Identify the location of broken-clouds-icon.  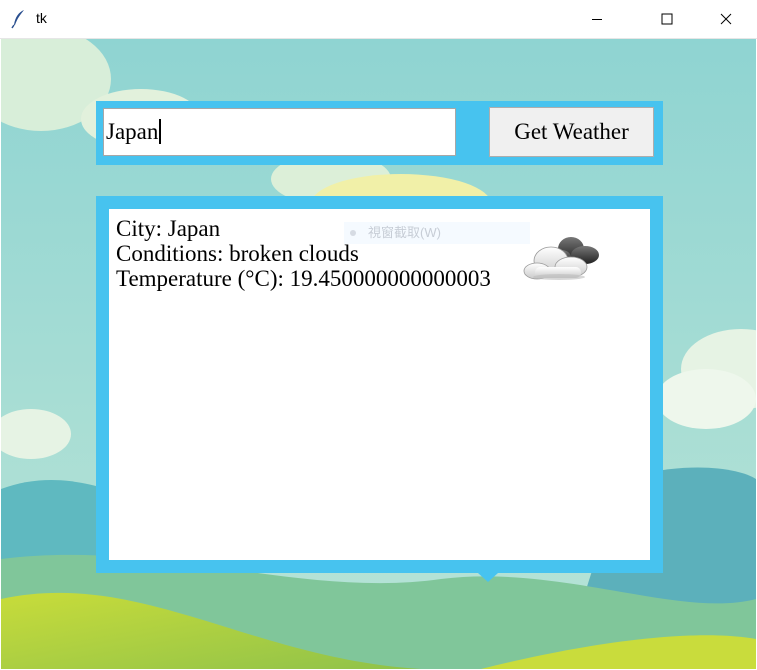
(561, 258).